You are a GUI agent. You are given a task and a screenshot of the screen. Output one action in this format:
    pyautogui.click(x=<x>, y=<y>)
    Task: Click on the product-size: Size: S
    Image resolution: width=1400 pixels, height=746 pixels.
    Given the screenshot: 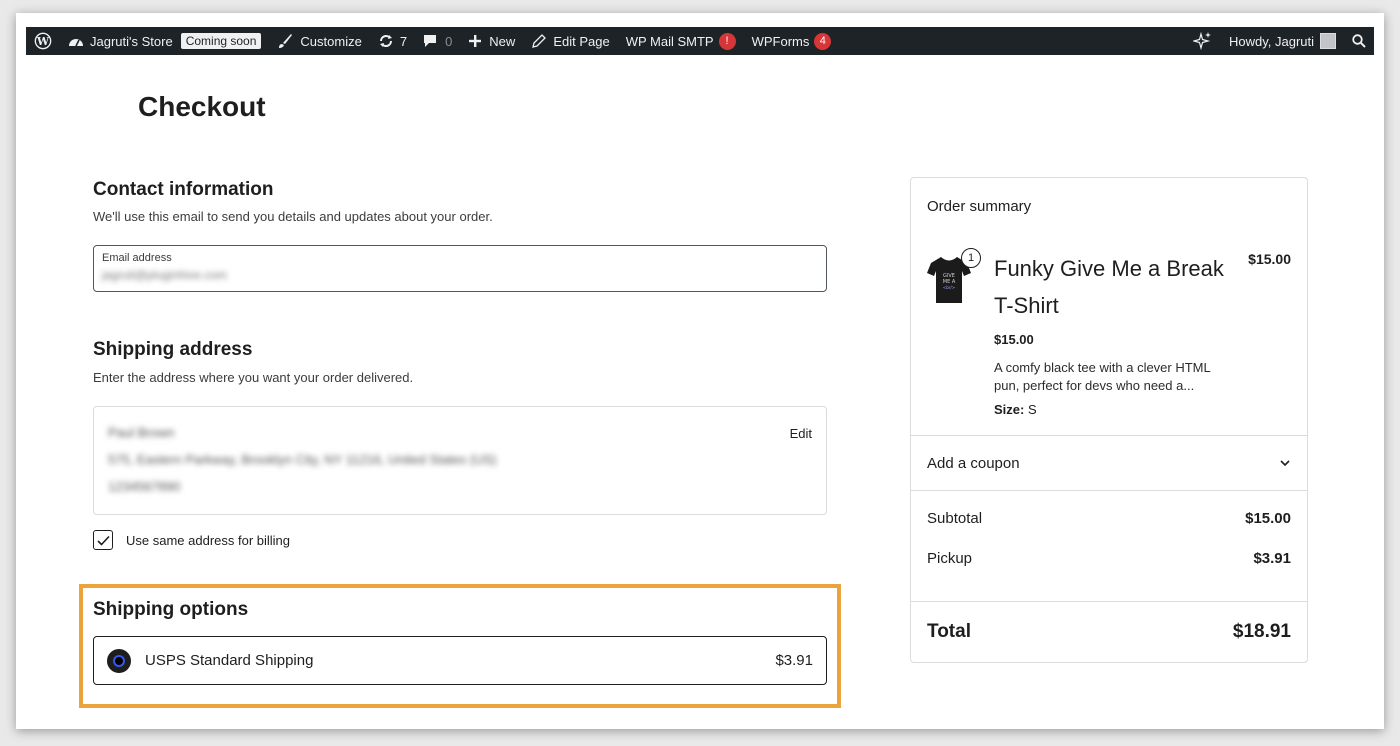 What is the action you would take?
    pyautogui.click(x=1015, y=409)
    